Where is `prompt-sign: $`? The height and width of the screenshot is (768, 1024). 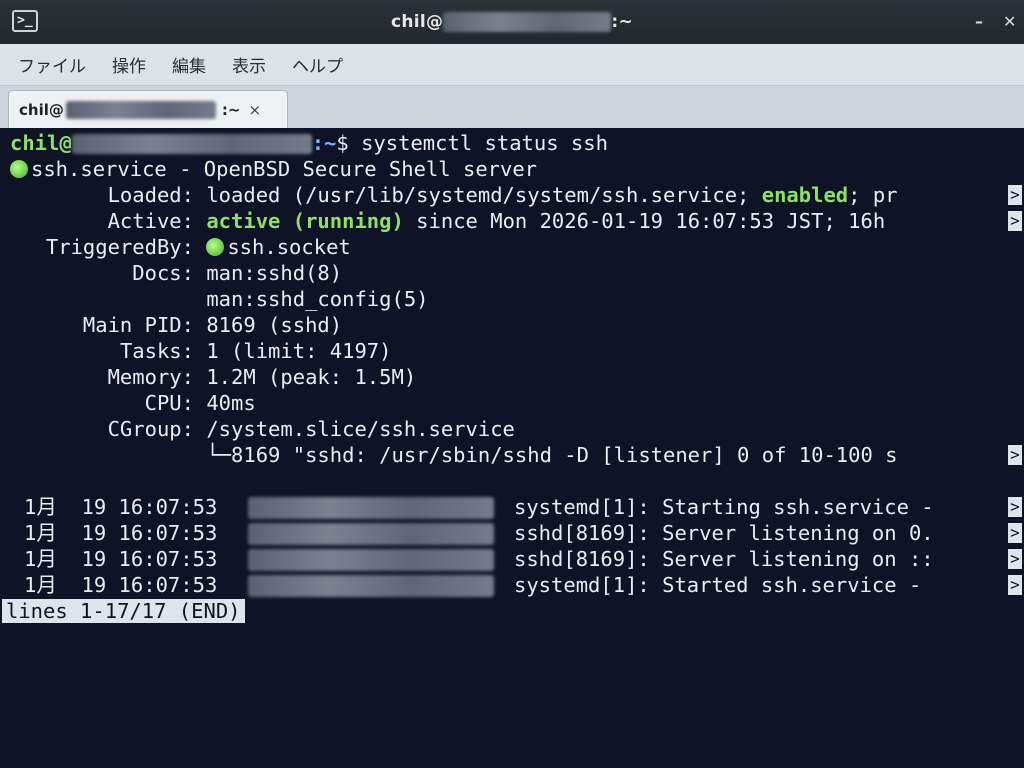 prompt-sign: $ is located at coordinates (342, 143).